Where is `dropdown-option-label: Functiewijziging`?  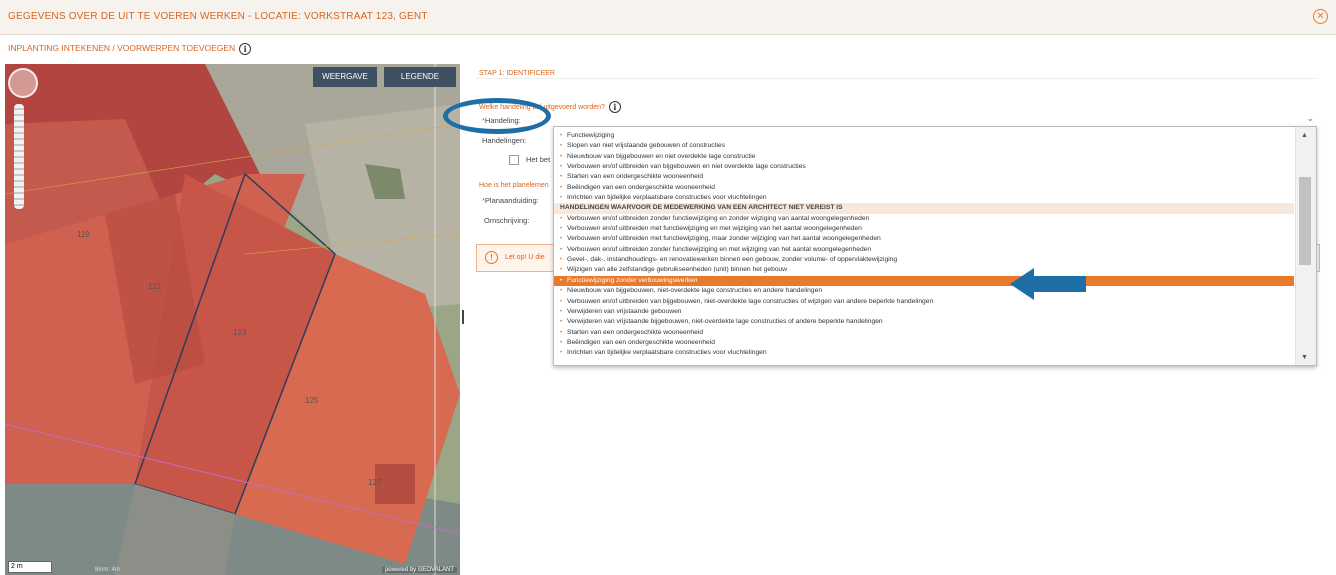 dropdown-option-label: Functiewijziging is located at coordinates (591, 135).